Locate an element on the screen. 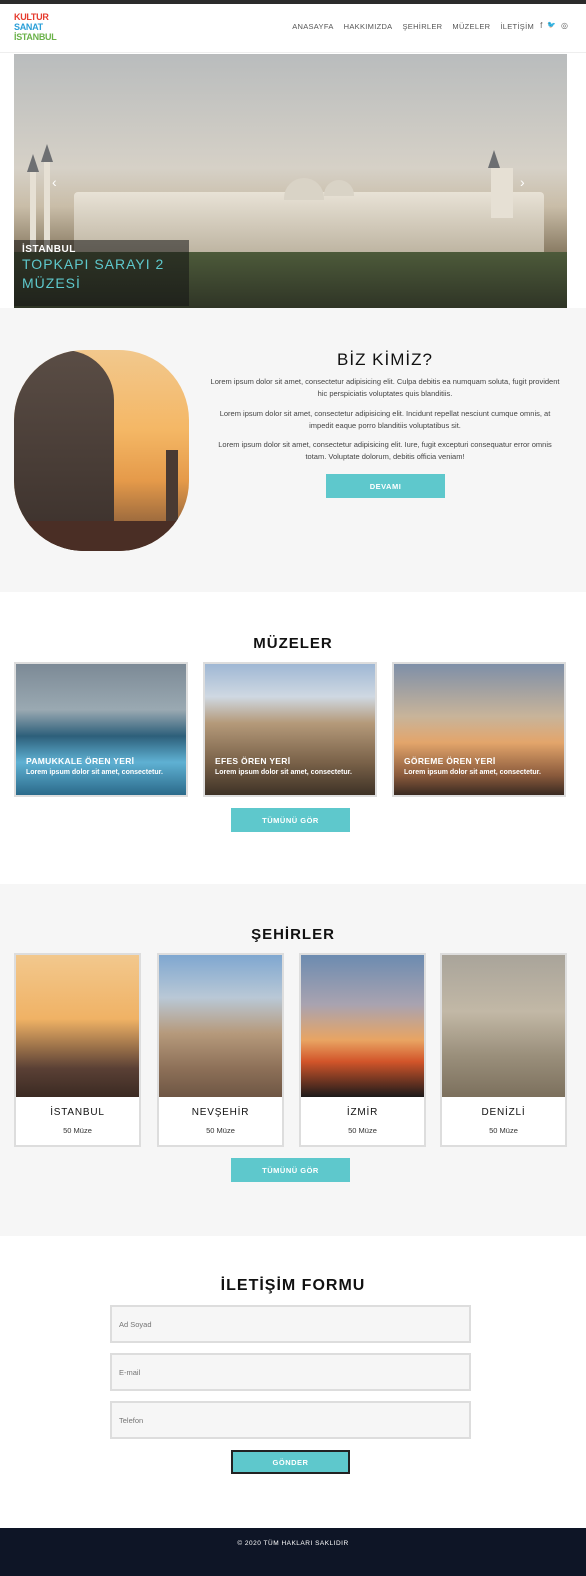 The image size is (586, 1576). social-links: f 🐦 ◎ is located at coordinates (554, 25).